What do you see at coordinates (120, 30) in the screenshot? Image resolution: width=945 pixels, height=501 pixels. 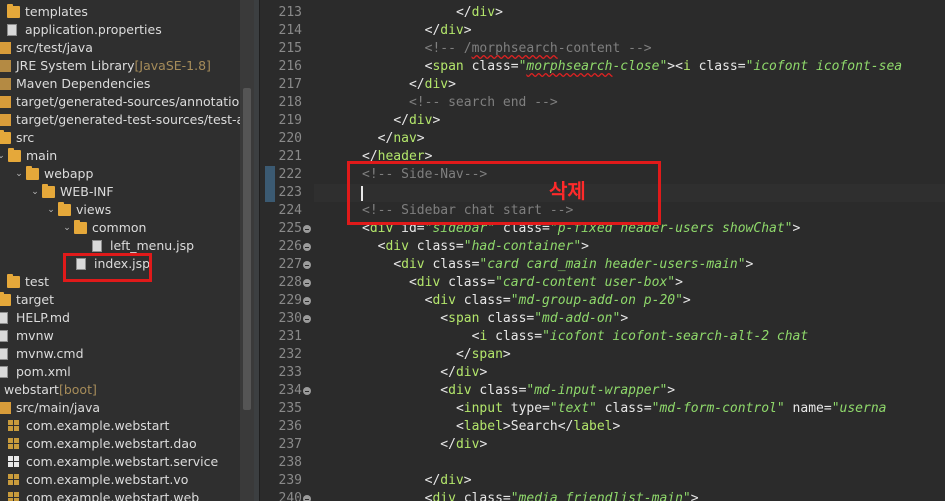 I see `tree-item: application.properties` at bounding box center [120, 30].